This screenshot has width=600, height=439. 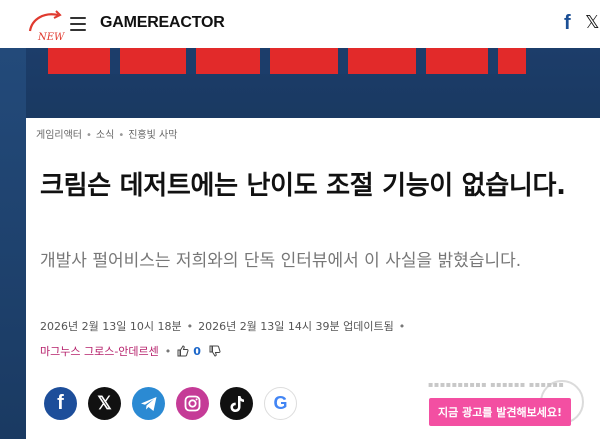 What do you see at coordinates (300, 24) in the screenshot?
I see `site-header: NEW GAMEREACTOR f 𝕏` at bounding box center [300, 24].